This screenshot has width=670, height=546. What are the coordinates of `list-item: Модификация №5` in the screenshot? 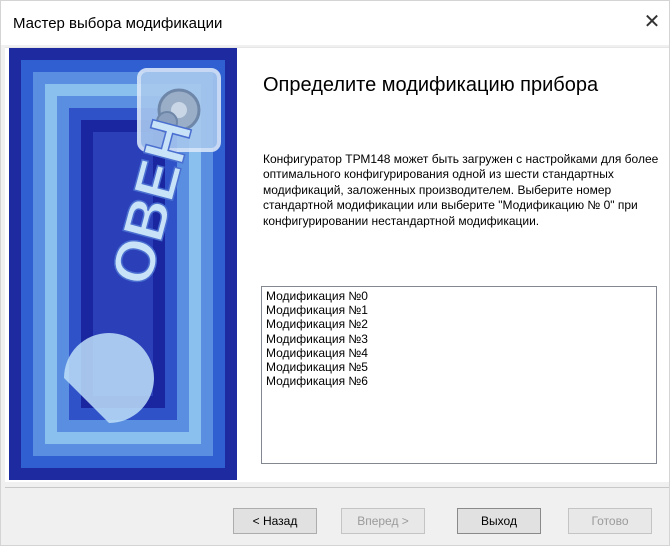 It's located at (460, 367).